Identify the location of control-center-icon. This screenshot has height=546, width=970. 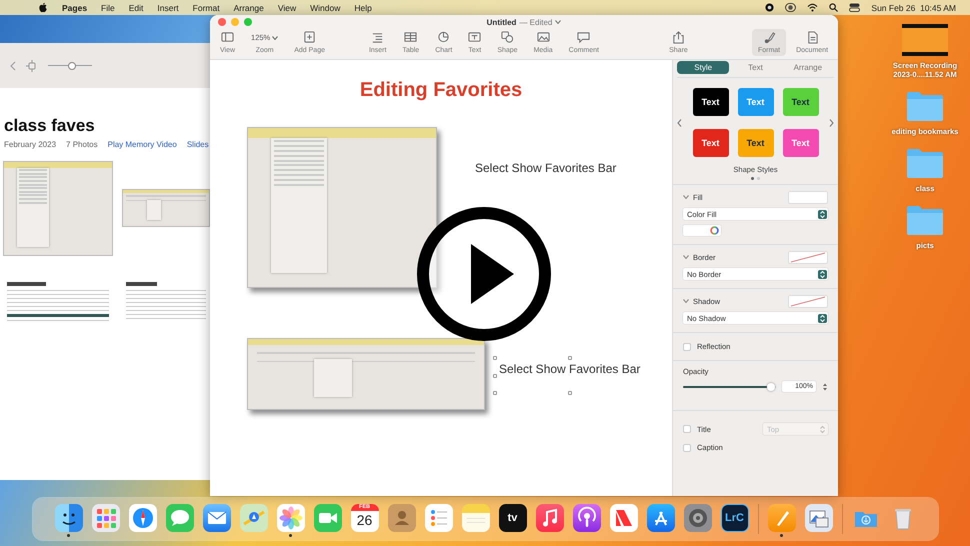
(854, 7).